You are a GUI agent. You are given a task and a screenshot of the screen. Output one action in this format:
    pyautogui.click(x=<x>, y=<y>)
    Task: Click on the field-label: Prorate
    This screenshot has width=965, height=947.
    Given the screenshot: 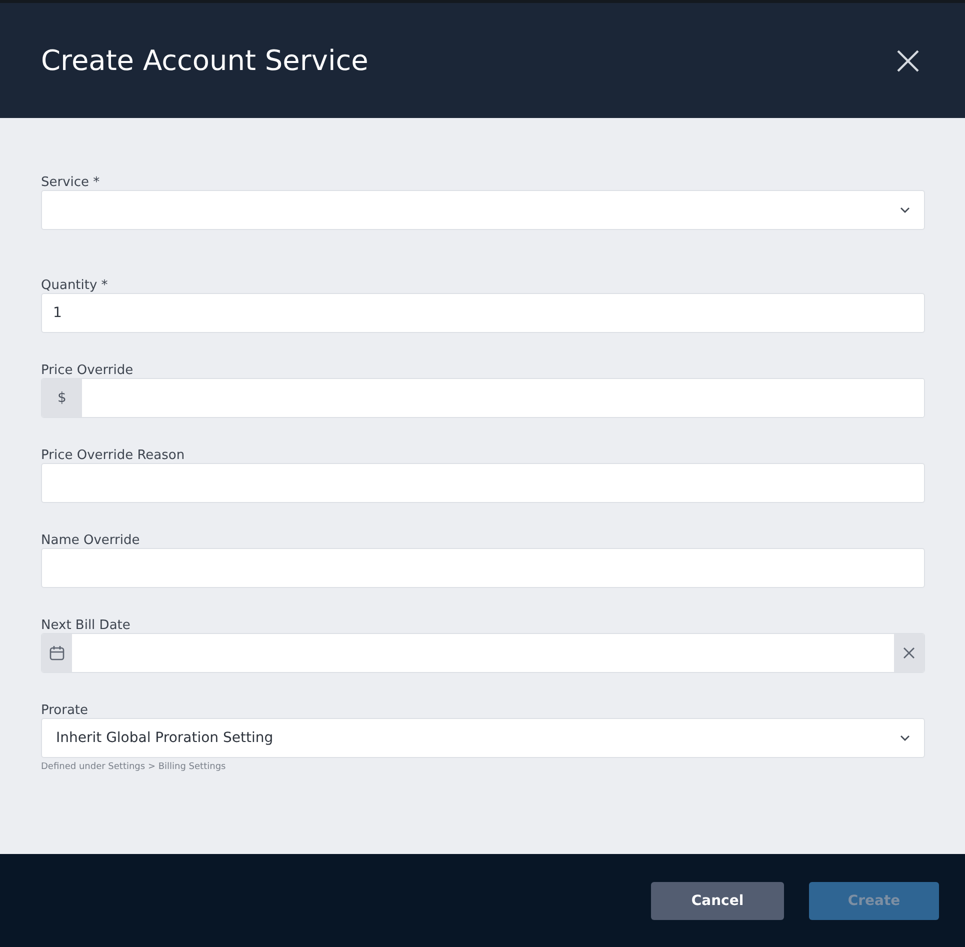 What is the action you would take?
    pyautogui.click(x=65, y=710)
    